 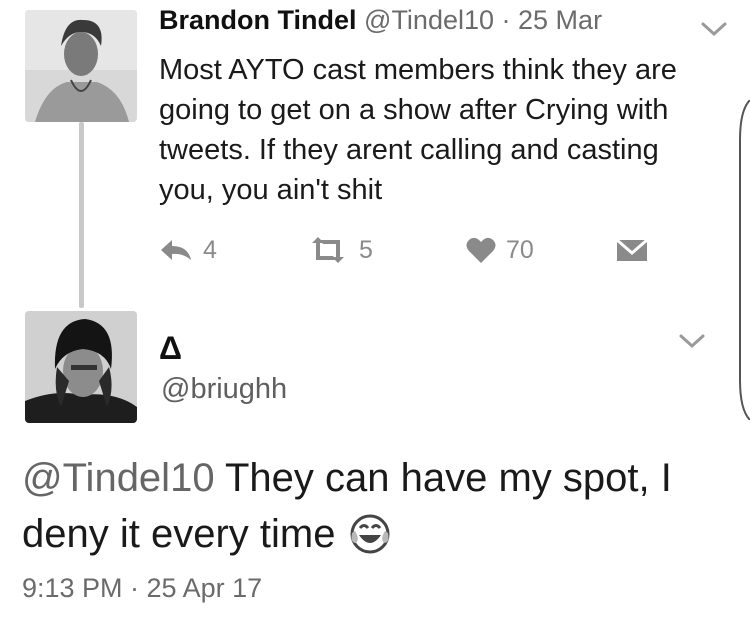 I want to click on tears-of-joy-emoji-icon, so click(x=370, y=534).